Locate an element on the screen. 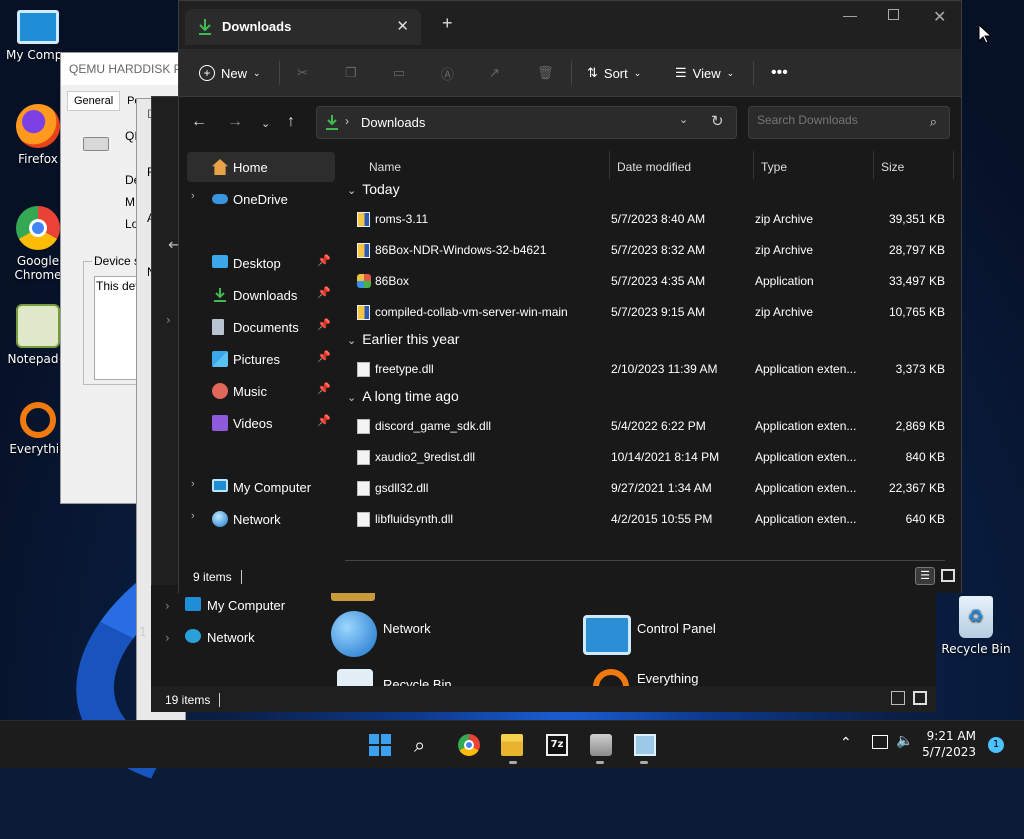 This screenshot has height=839, width=1024. sidebar-item-my-computer: My Computer is located at coordinates (246, 605).